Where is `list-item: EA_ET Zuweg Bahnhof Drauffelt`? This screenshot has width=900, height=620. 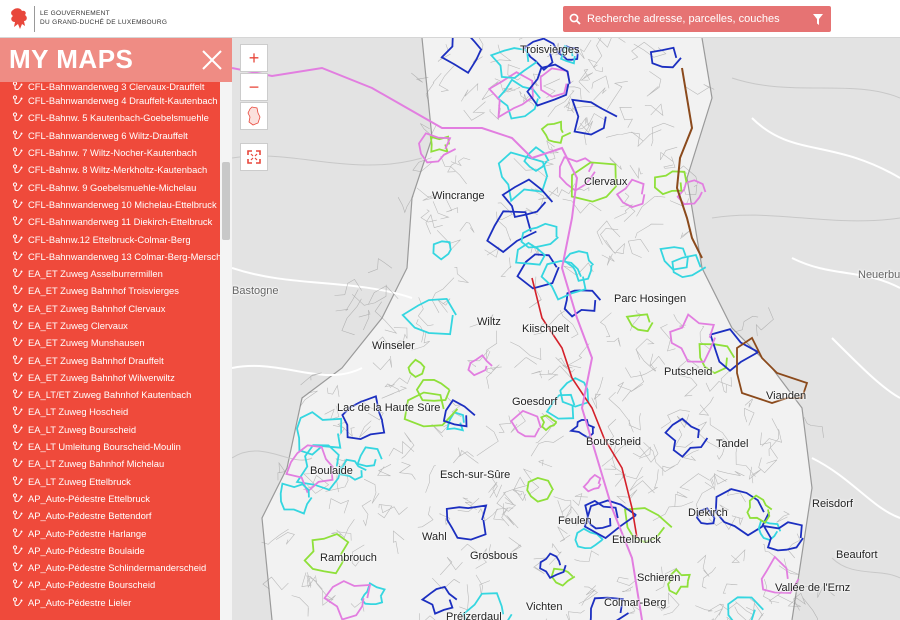
list-item: EA_ET Zuweg Bahnhof Drauffelt is located at coordinates (110, 359).